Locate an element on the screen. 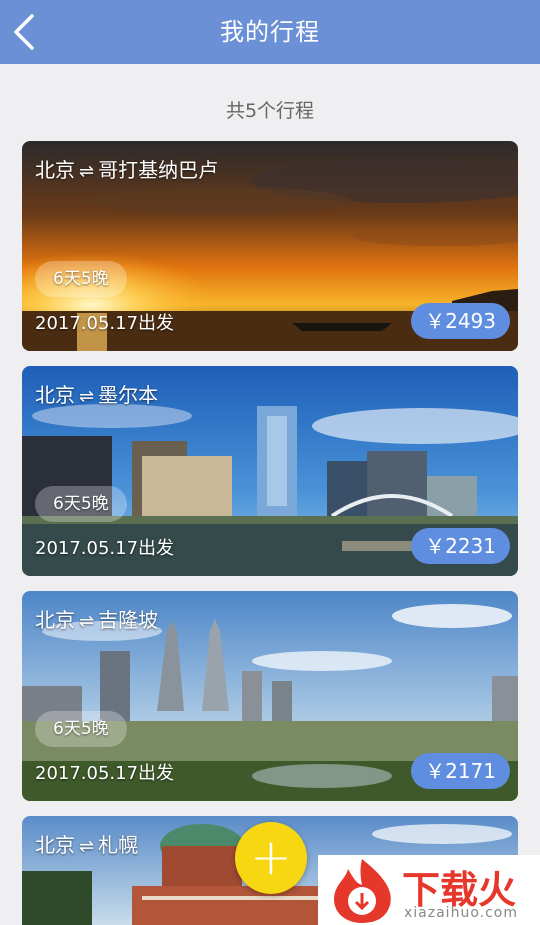 The image size is (540, 925). destination-city: 墨尔本 is located at coordinates (128, 395).